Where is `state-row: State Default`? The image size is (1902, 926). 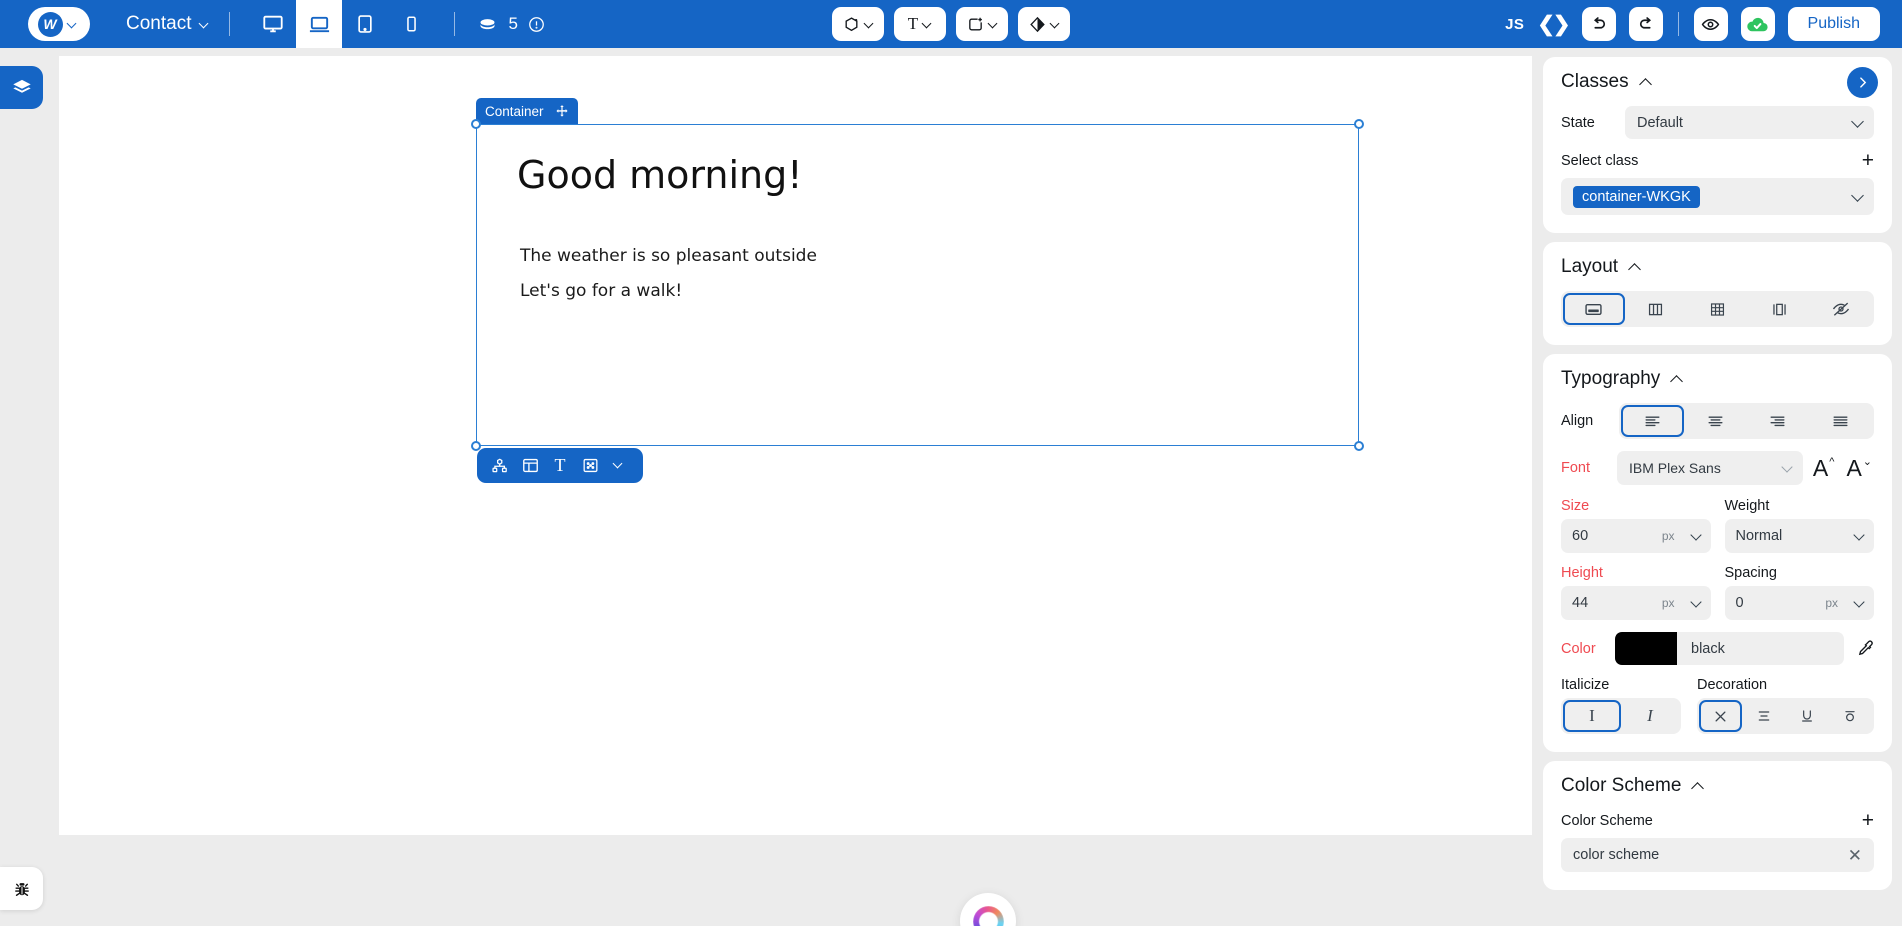
state-row: State Default is located at coordinates (1717, 122).